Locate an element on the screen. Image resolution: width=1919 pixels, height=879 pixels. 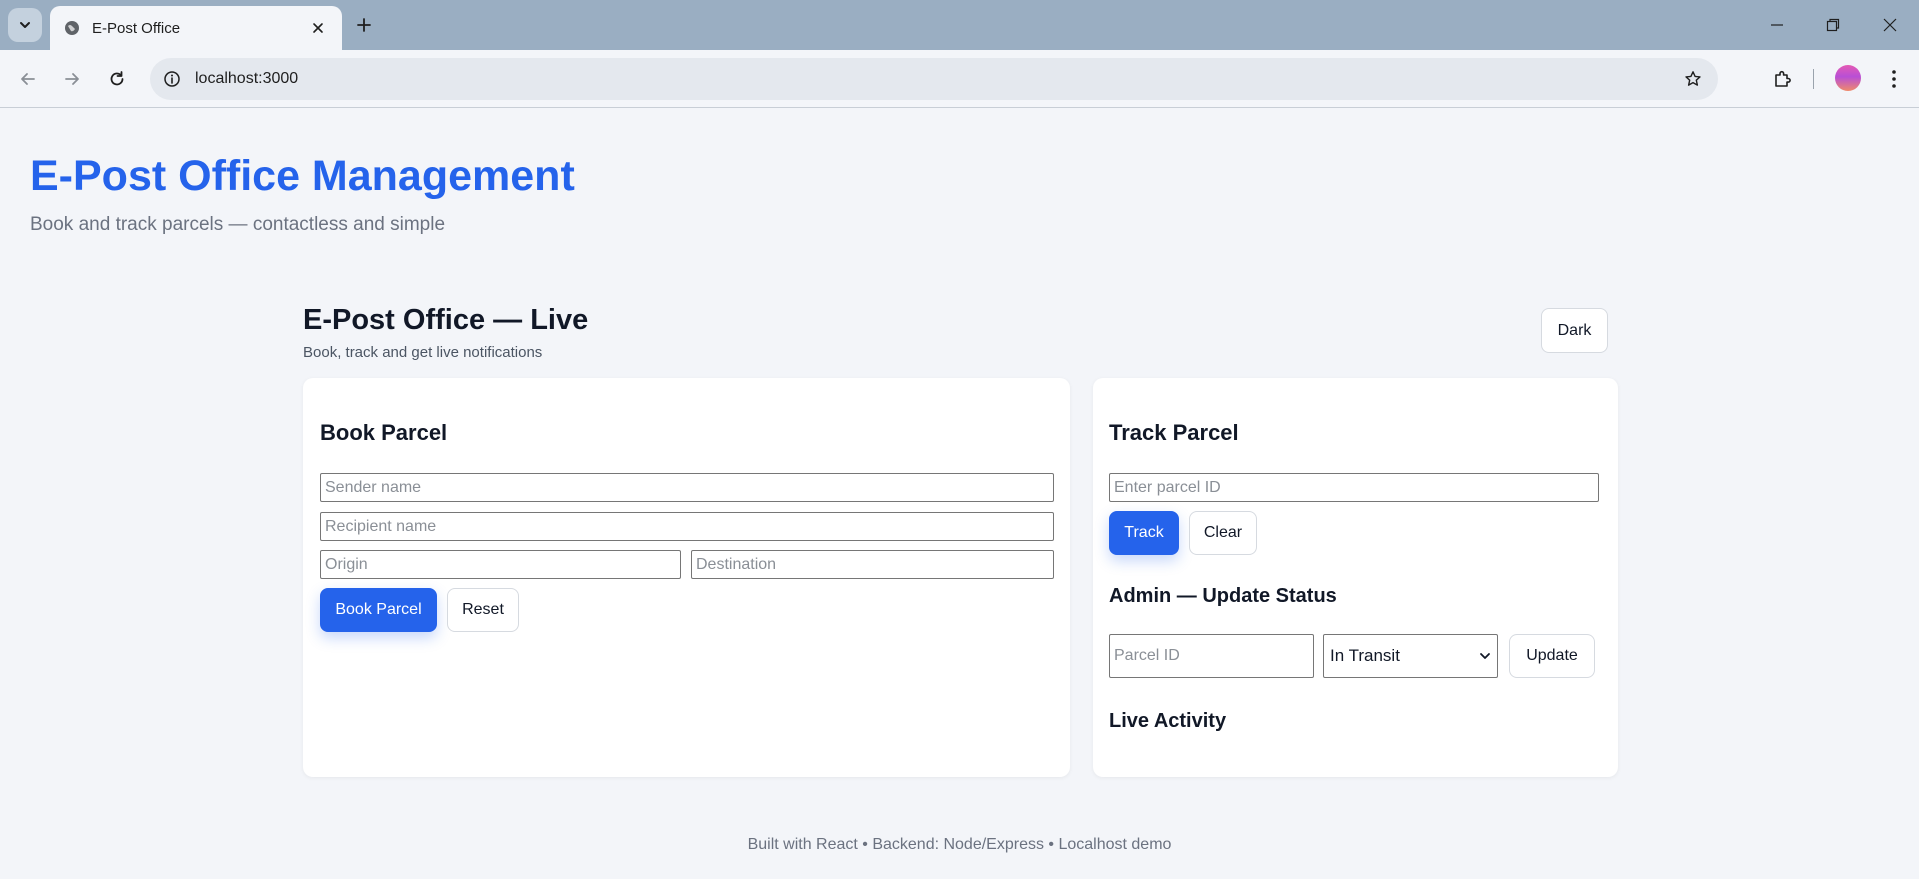
dark-mode-button: Dark is located at coordinates (1574, 330).